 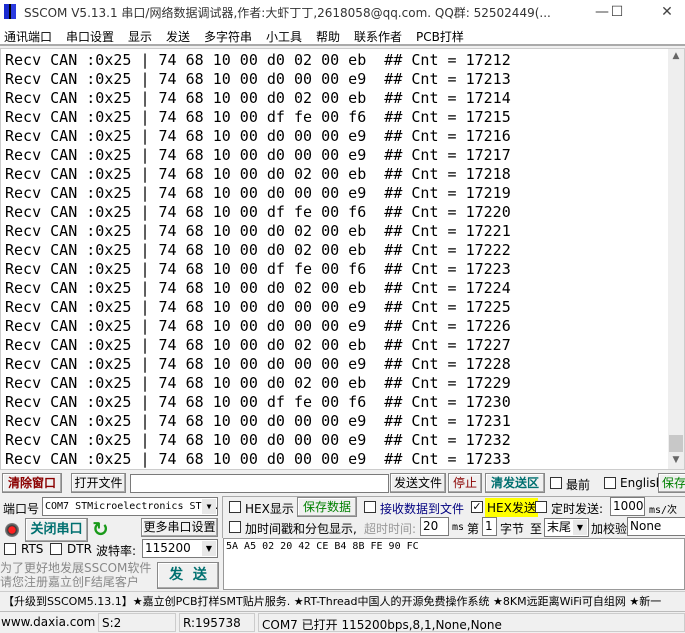 I want to click on port-status-led-icon, so click(x=12, y=530).